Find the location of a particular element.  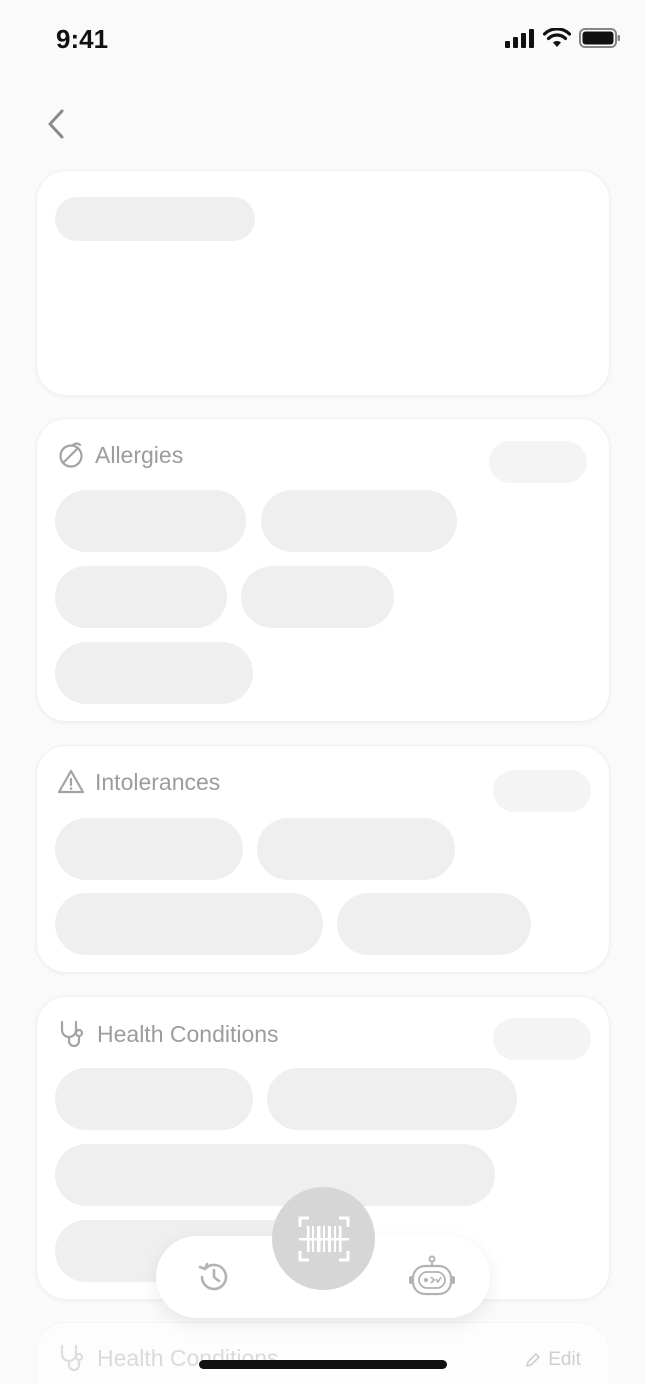

profile-header-card is located at coordinates (323, 283).